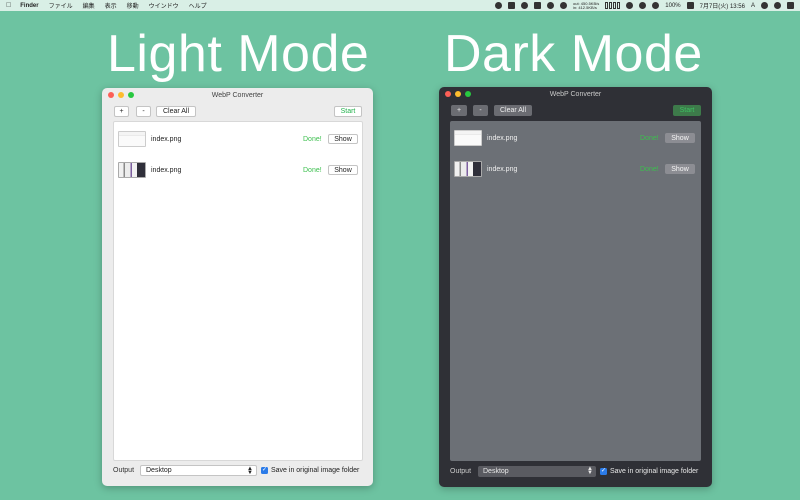 This screenshot has width=800, height=500. What do you see at coordinates (630, 5) in the screenshot?
I see `cloud-storage-icon` at bounding box center [630, 5].